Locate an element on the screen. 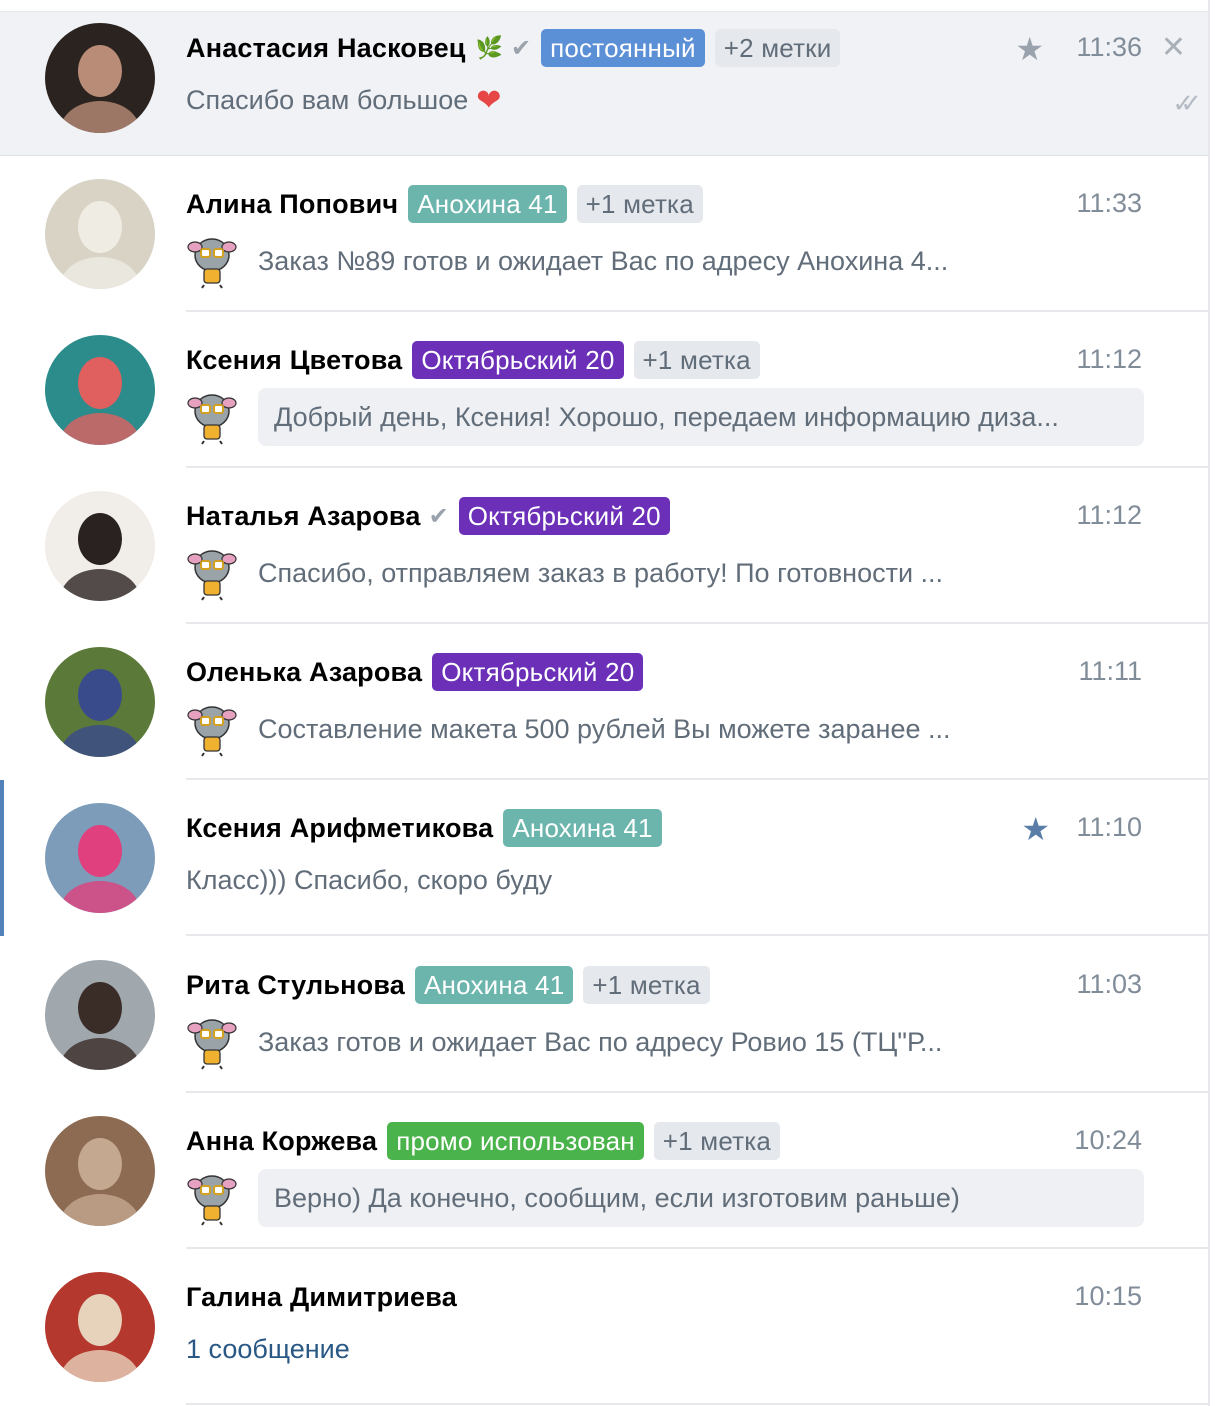 The width and height of the screenshot is (1216, 1406). leaf-icon: 🌿 is located at coordinates (489, 47).